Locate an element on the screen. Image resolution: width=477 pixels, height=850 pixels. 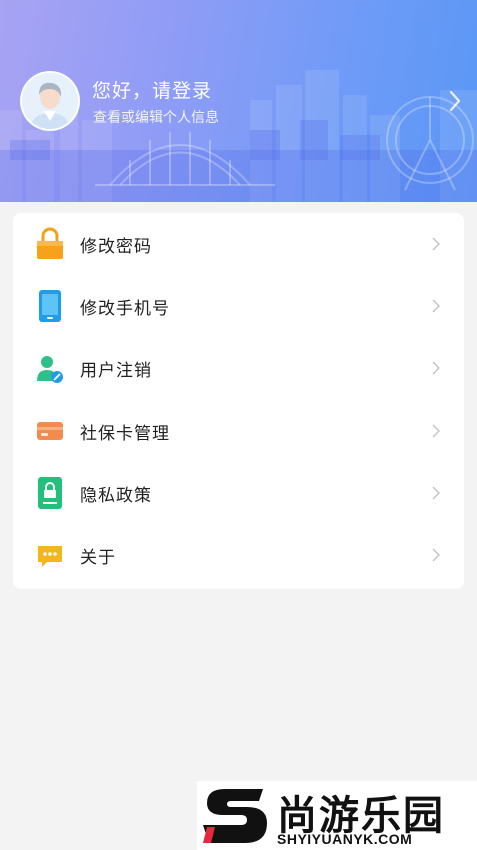
menu-item-social-security-card: 社保卡管理 is located at coordinates (238, 431).